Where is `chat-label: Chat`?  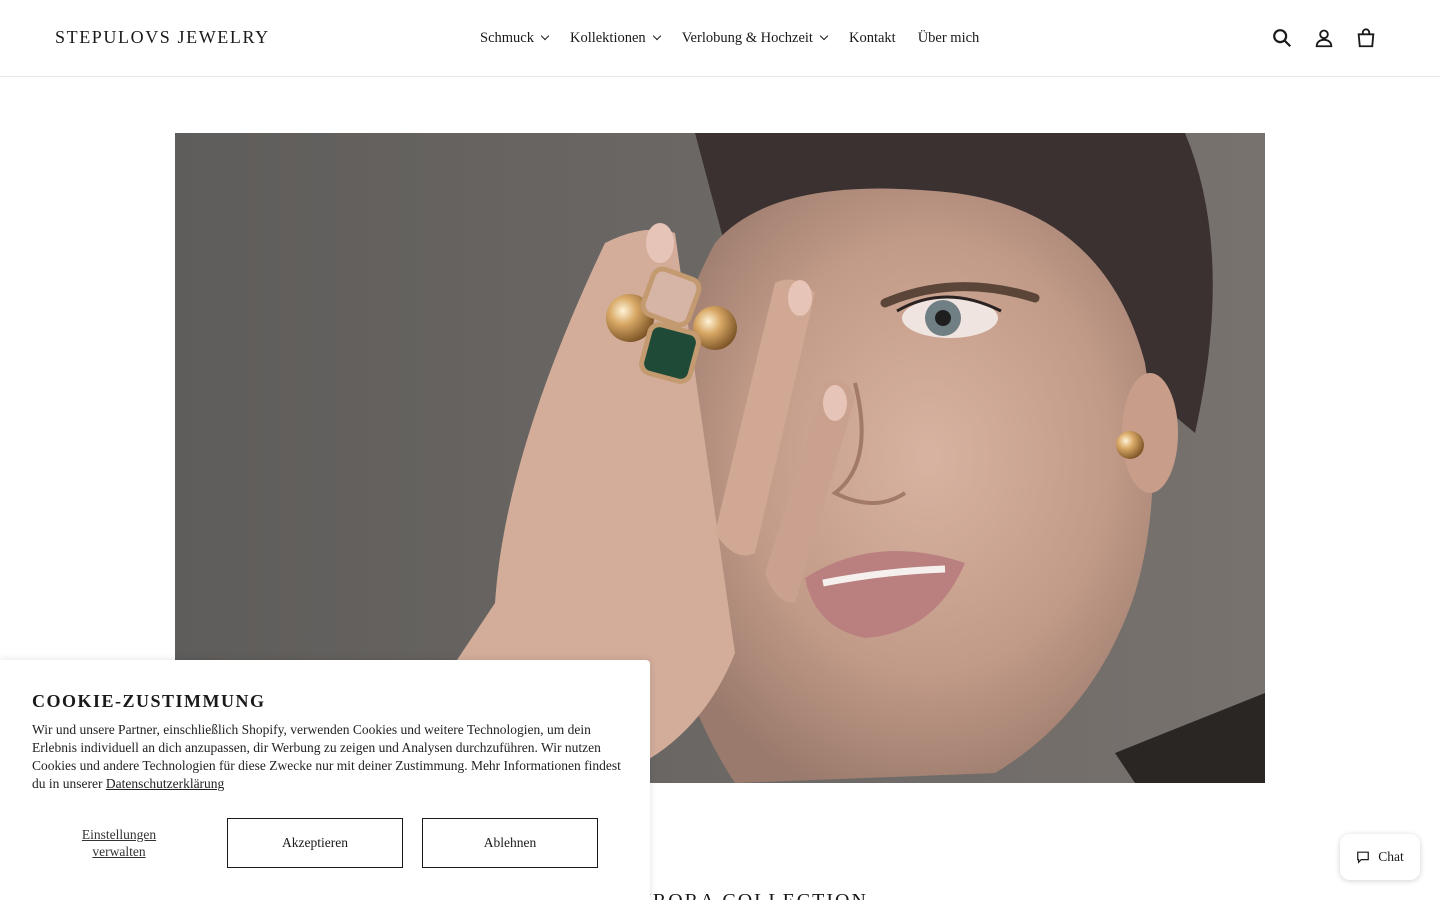
chat-label: Chat is located at coordinates (1391, 856).